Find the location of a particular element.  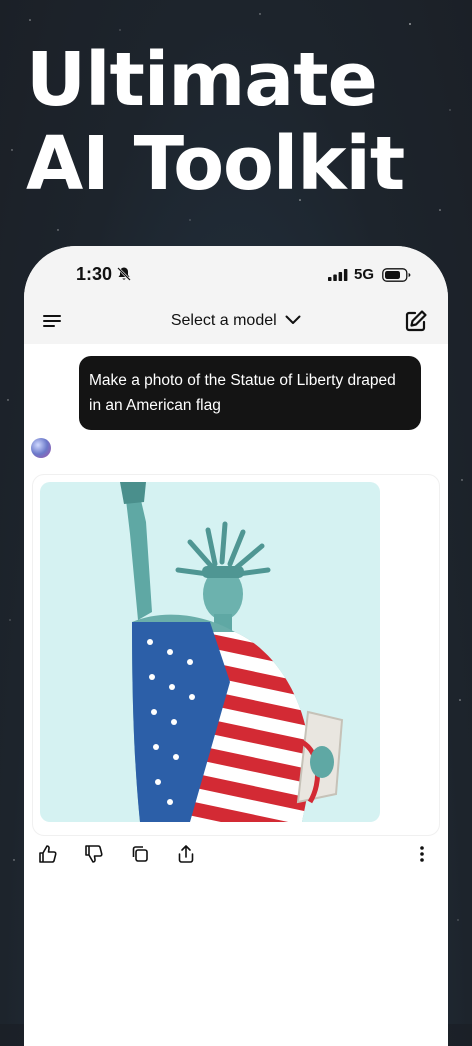

thumbs-down-icon is located at coordinates (95, 855).